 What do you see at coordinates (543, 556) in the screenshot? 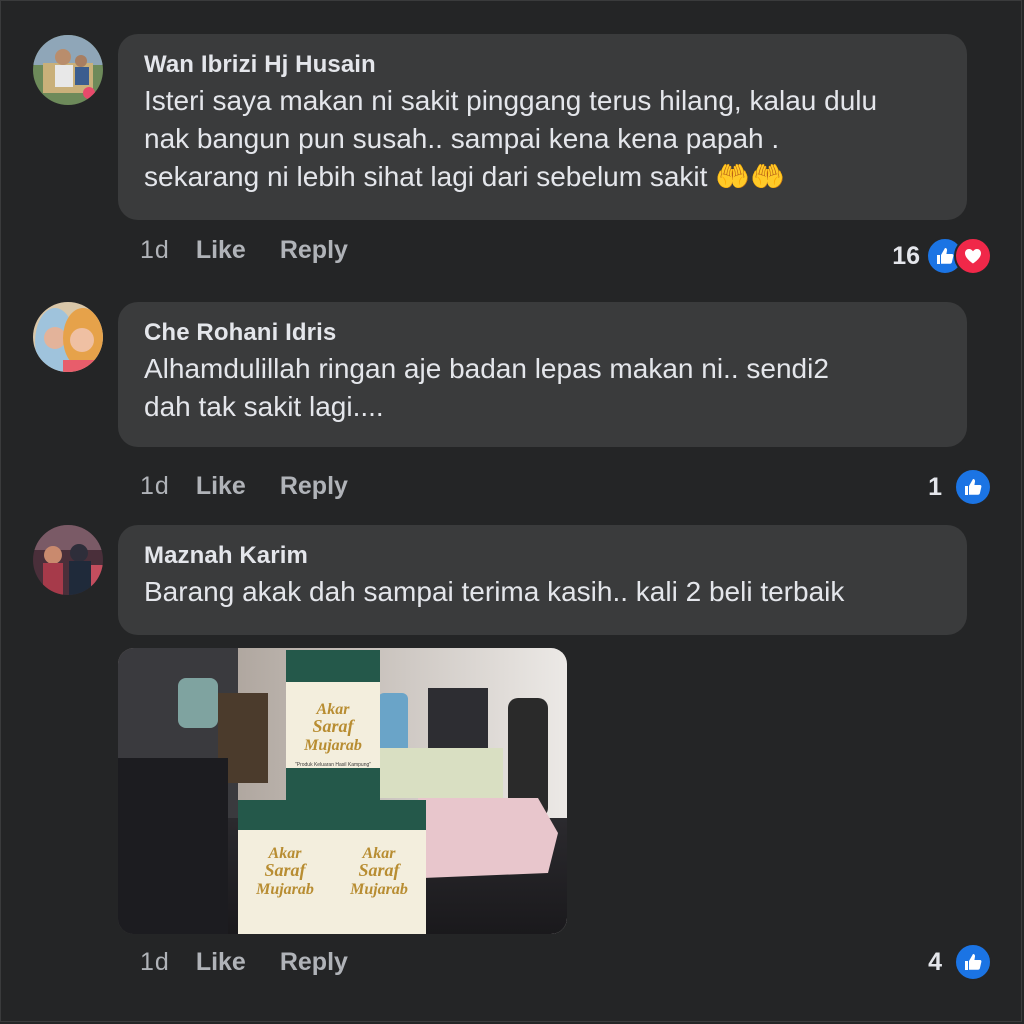
I see `comment-author: Maznah Karim` at bounding box center [543, 556].